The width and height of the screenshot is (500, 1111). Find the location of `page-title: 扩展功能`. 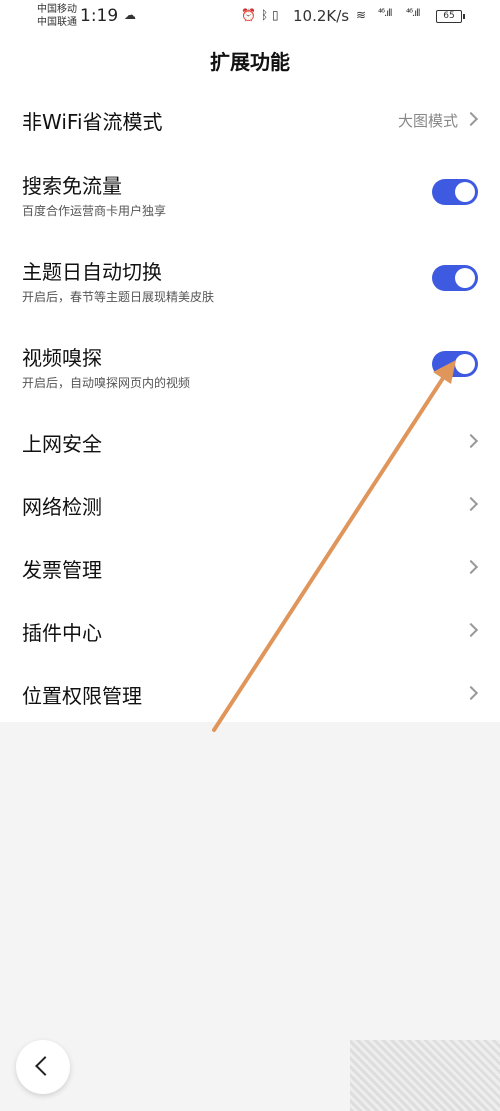

page-title: 扩展功能 is located at coordinates (250, 62).